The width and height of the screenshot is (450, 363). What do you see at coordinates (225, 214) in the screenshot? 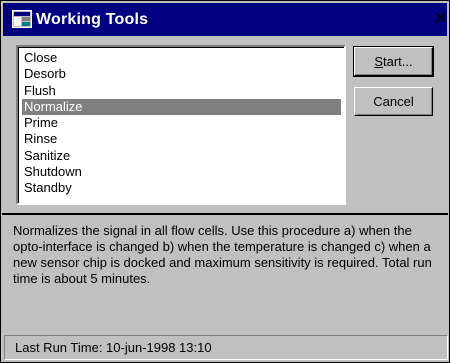
I see `separator-line` at bounding box center [225, 214].